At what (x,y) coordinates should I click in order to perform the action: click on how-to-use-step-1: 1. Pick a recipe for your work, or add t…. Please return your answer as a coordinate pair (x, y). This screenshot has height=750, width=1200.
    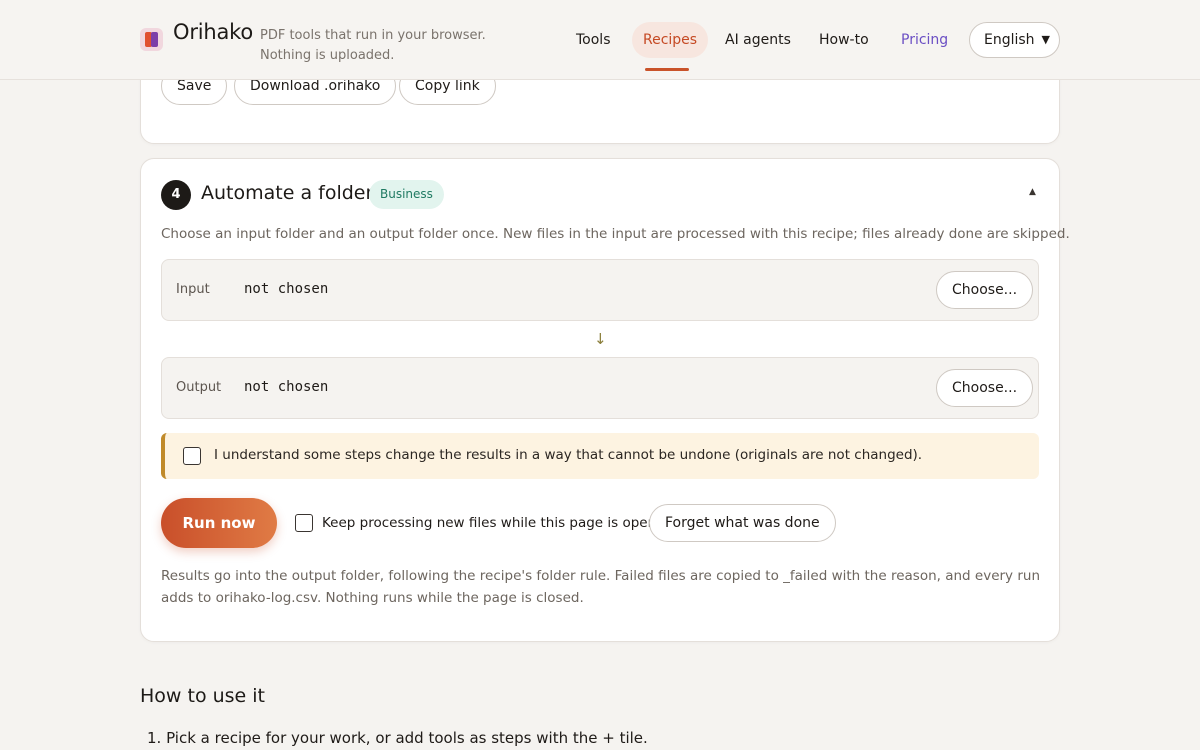
    Looking at the image, I should click on (397, 738).